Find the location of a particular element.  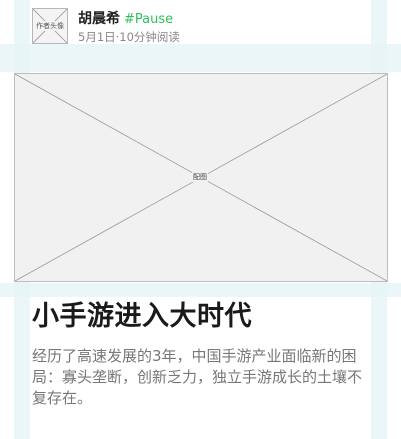

avatar-label: 作者头像 is located at coordinates (50, 26).